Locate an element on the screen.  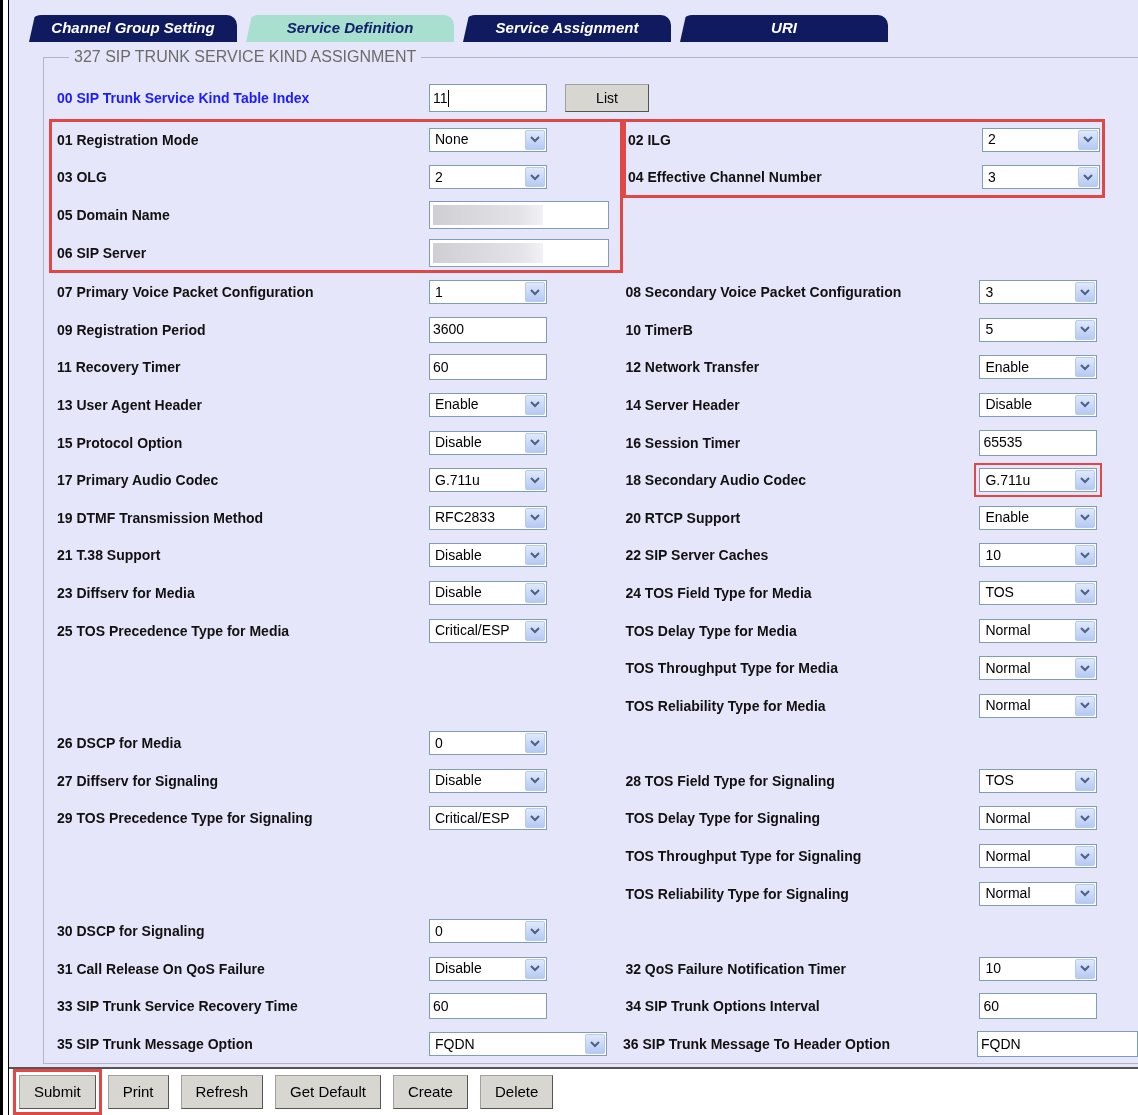
toolbar-button: Create is located at coordinates (430, 1092).